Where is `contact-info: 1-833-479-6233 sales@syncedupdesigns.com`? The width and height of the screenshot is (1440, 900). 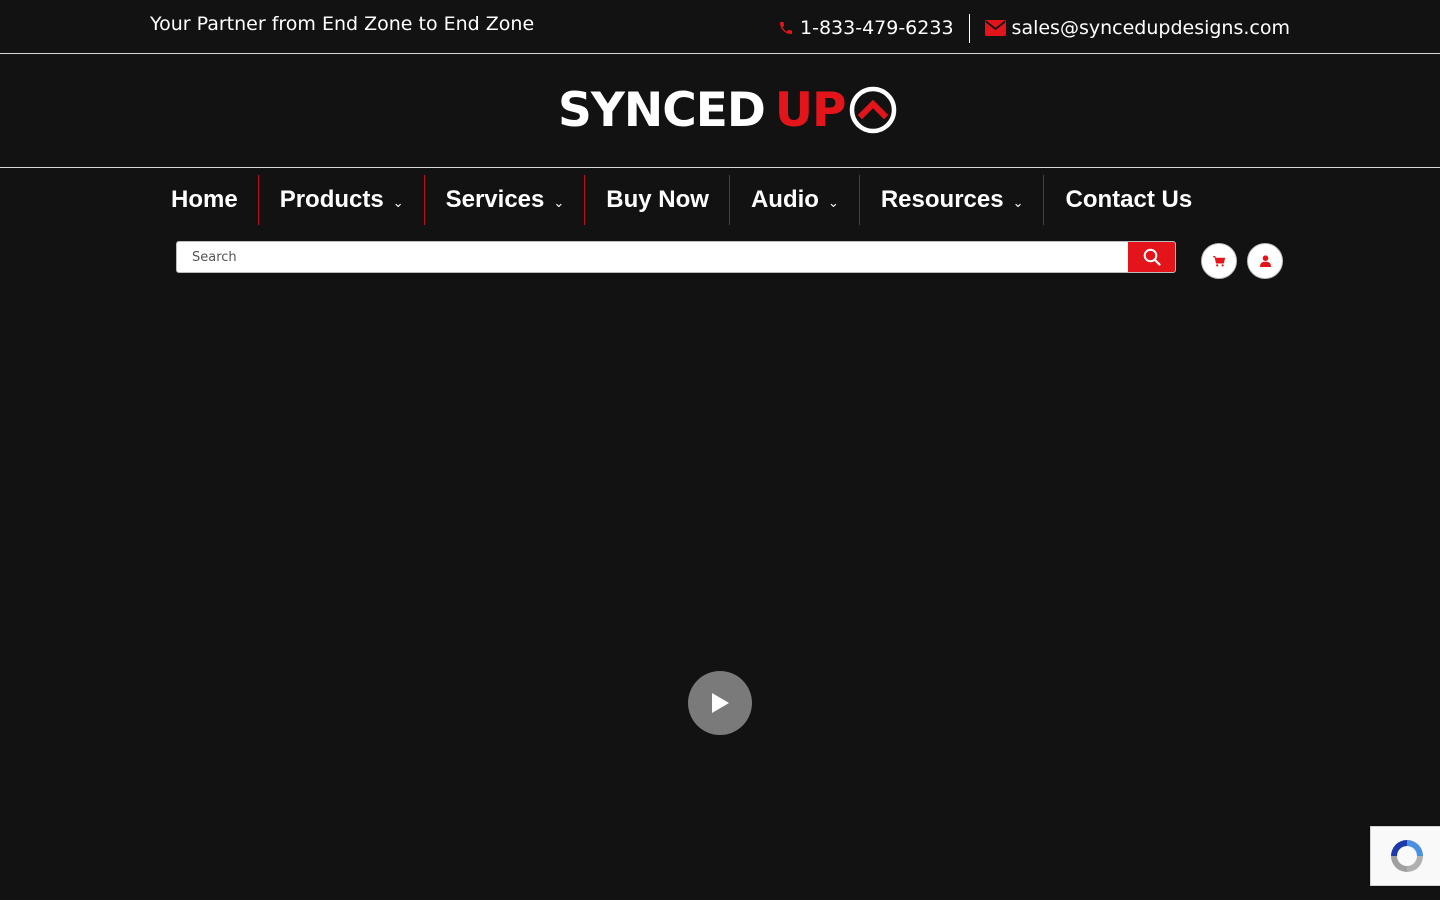 contact-info: 1-833-479-6233 sales@syncedupdesigns.com is located at coordinates (1034, 28).